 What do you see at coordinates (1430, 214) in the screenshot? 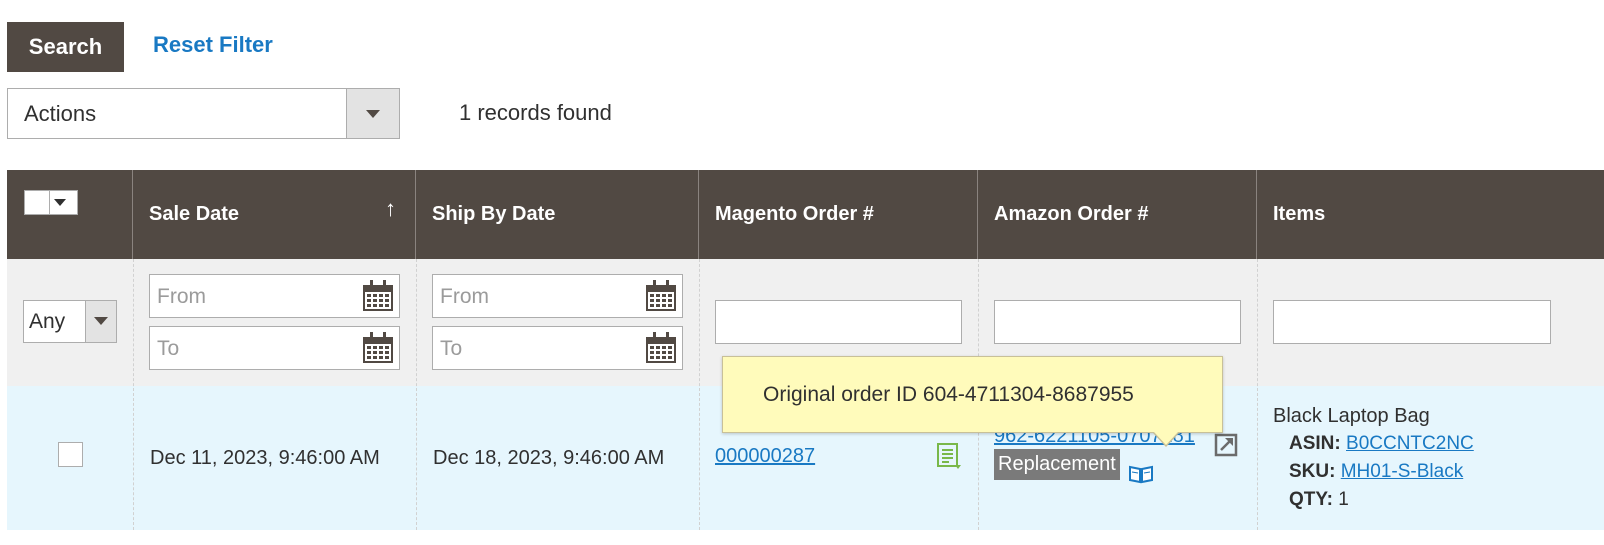
I see `column-header-items: Items` at bounding box center [1430, 214].